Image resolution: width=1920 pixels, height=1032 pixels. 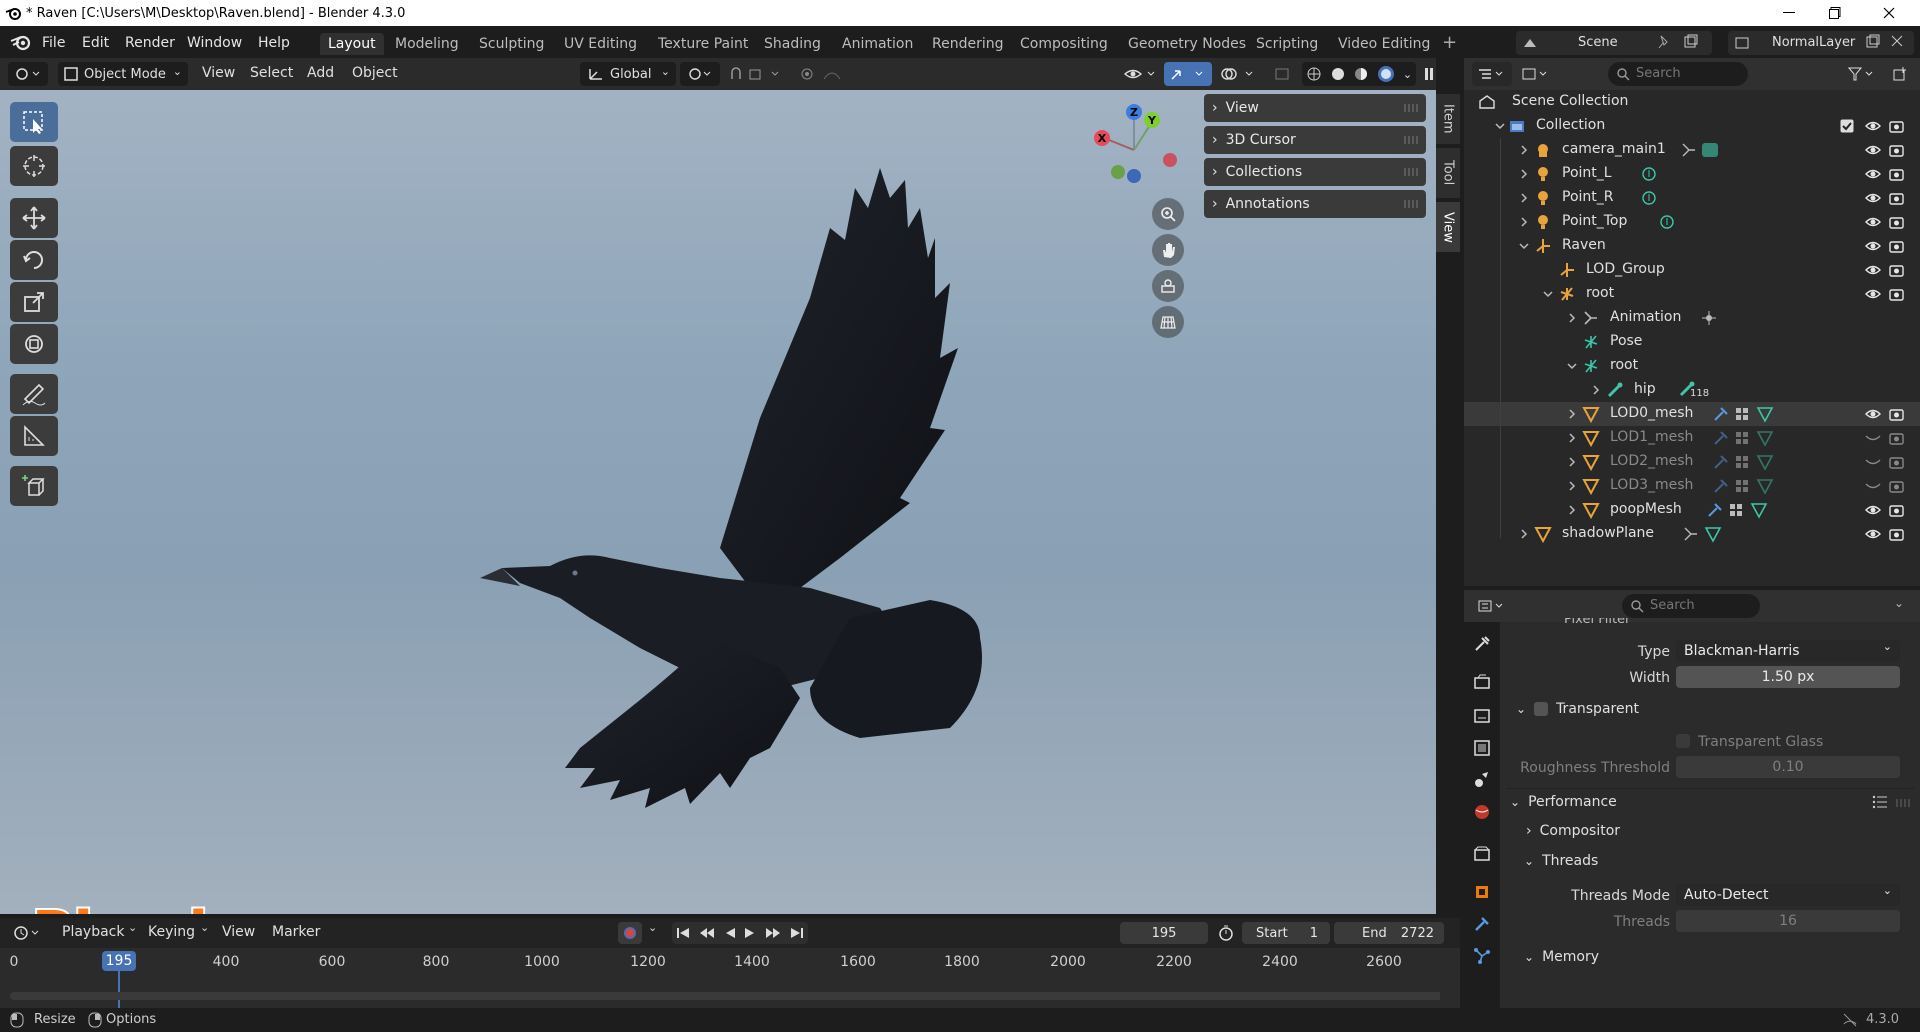 What do you see at coordinates (427, 44) in the screenshot?
I see `tab-modeling: Modeling` at bounding box center [427, 44].